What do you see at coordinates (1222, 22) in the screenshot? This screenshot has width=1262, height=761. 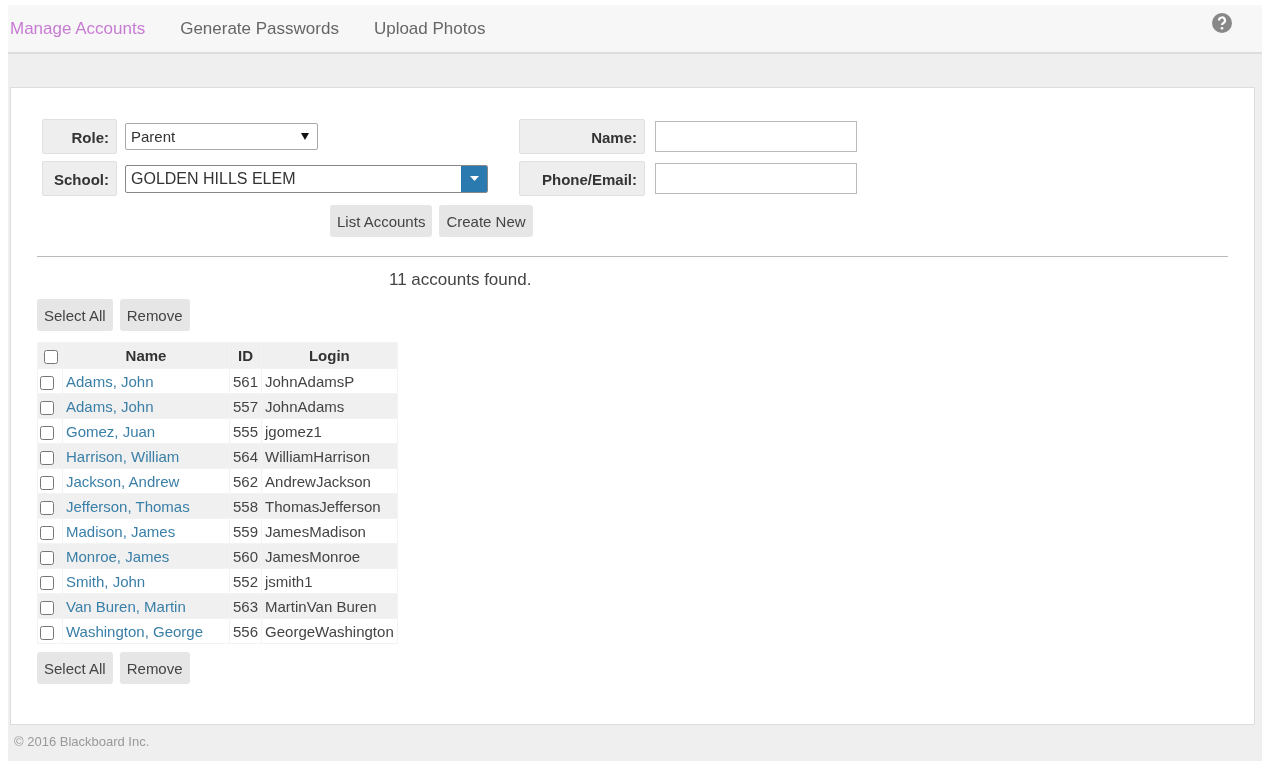 I see `help-icon` at bounding box center [1222, 22].